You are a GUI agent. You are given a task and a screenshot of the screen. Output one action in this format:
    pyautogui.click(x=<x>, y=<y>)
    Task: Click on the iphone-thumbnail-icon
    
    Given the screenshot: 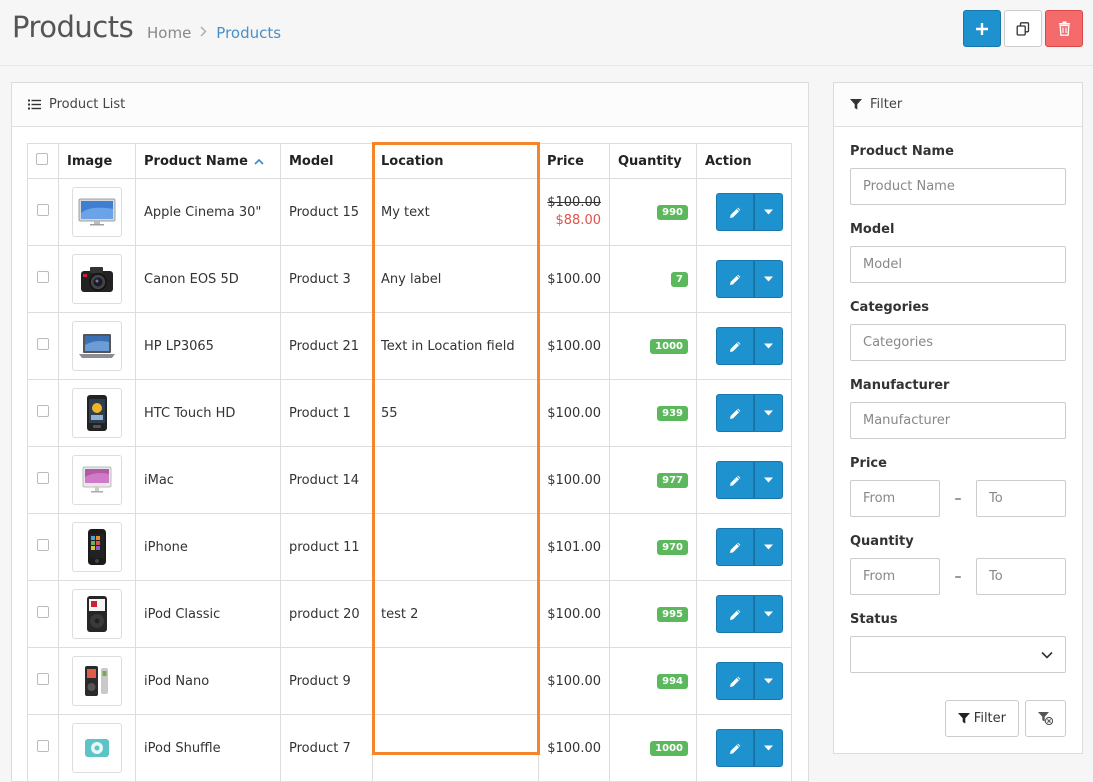 What is the action you would take?
    pyautogui.click(x=97, y=547)
    